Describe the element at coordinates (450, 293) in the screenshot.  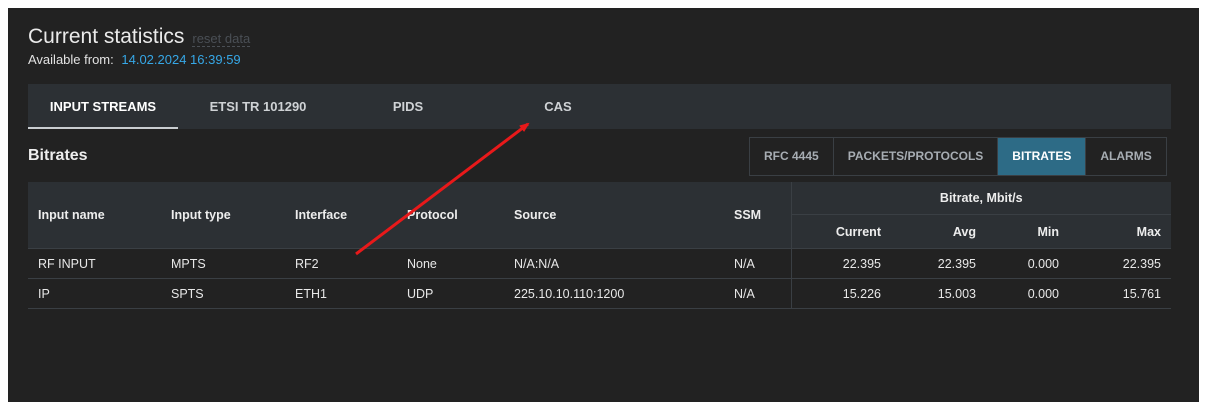
I see `cell-protocol: UDP` at that location.